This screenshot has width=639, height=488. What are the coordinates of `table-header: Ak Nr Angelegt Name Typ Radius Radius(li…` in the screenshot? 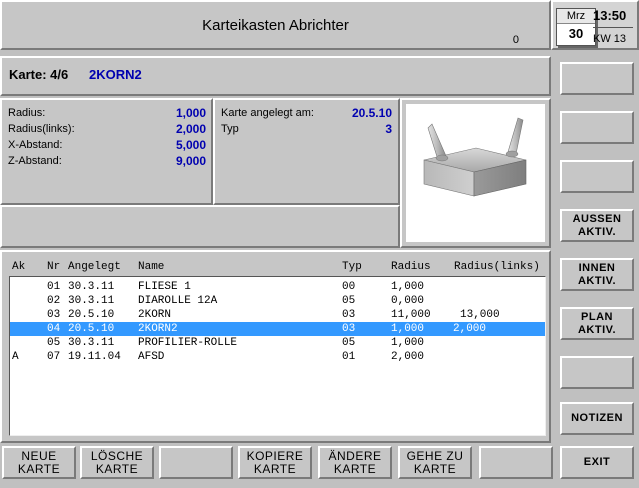 It's located at (274, 267).